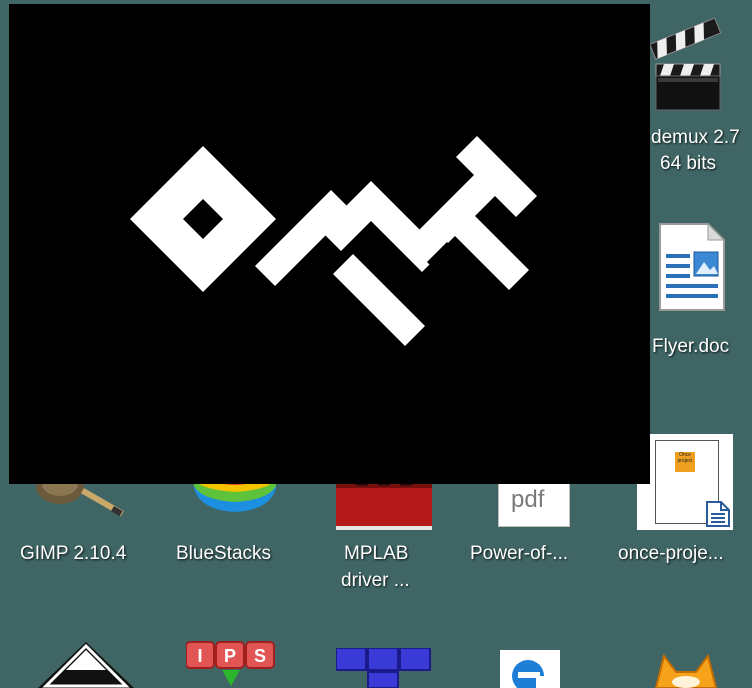  I want to click on tetris-icon, so click(384, 668).